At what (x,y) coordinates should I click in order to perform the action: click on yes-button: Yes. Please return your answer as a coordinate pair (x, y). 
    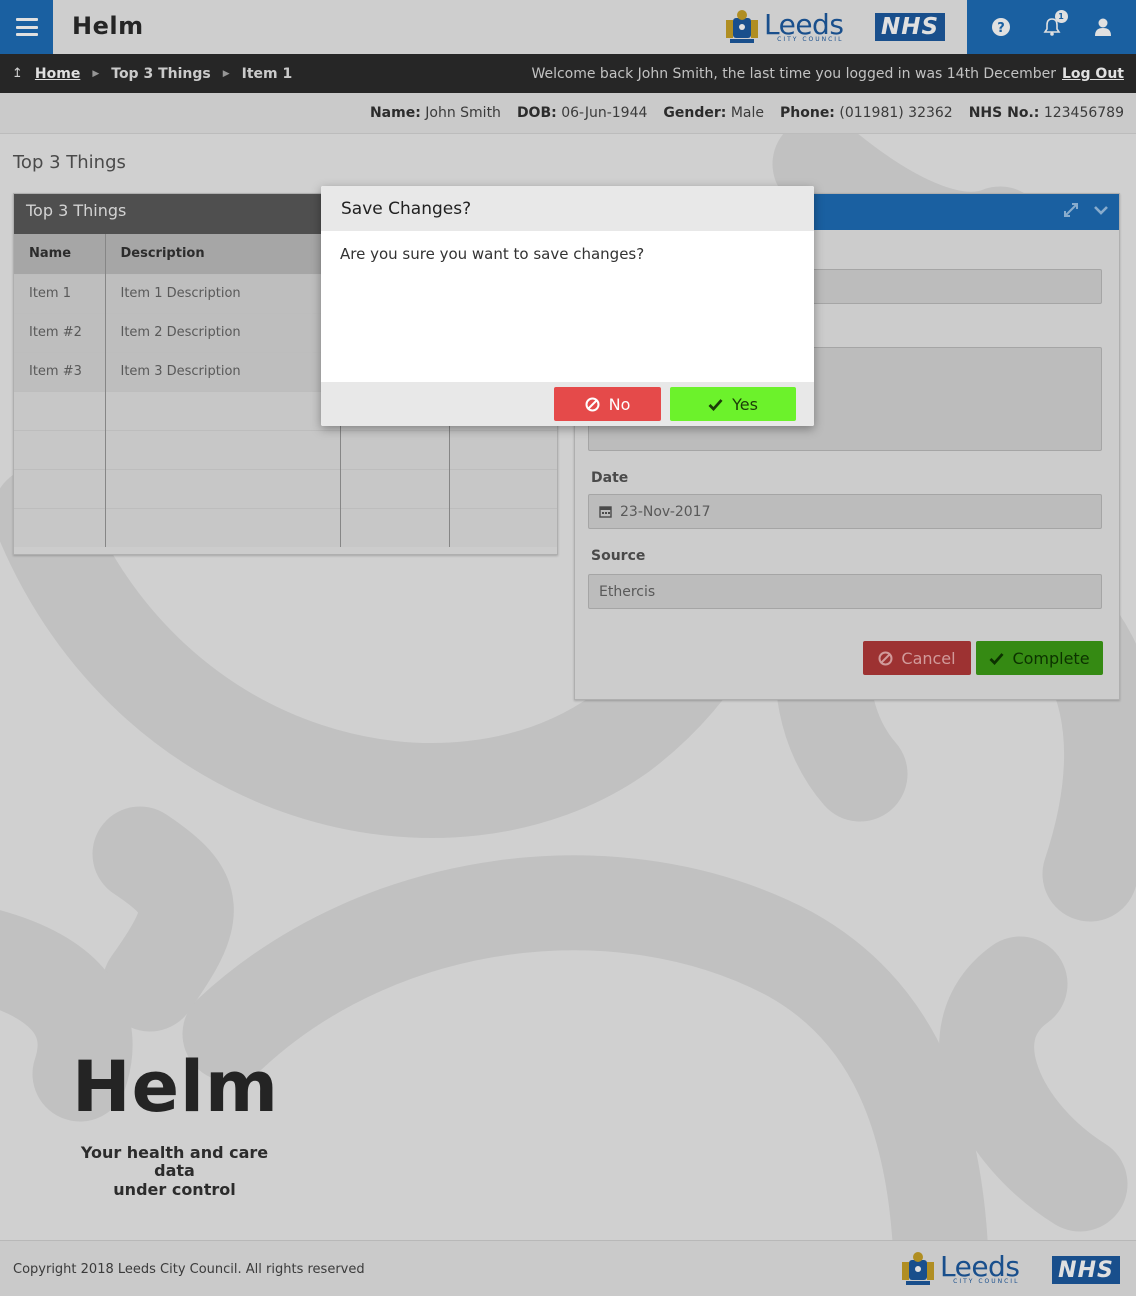
    Looking at the image, I should click on (733, 404).